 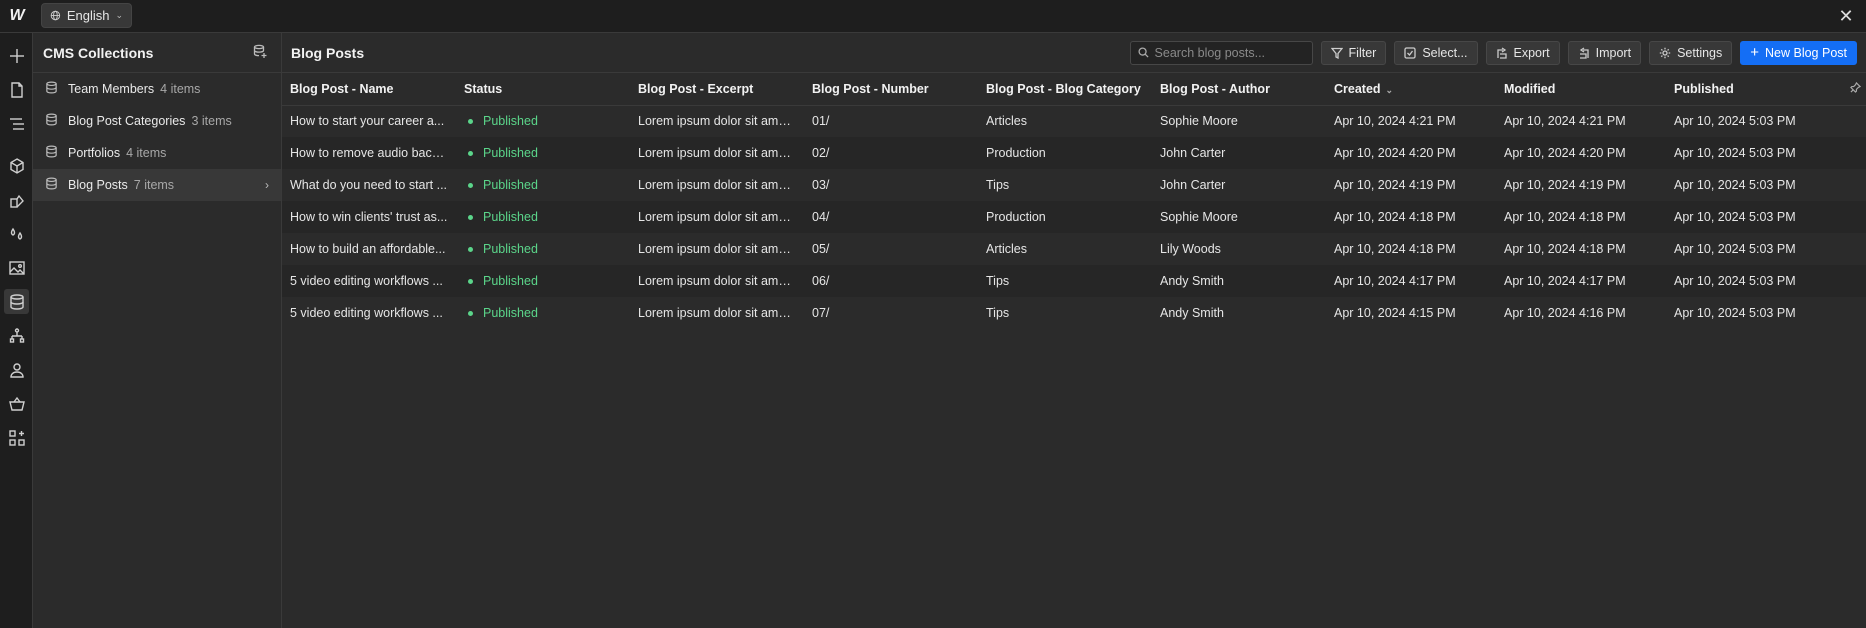 I want to click on language-label: English, so click(x=88, y=15).